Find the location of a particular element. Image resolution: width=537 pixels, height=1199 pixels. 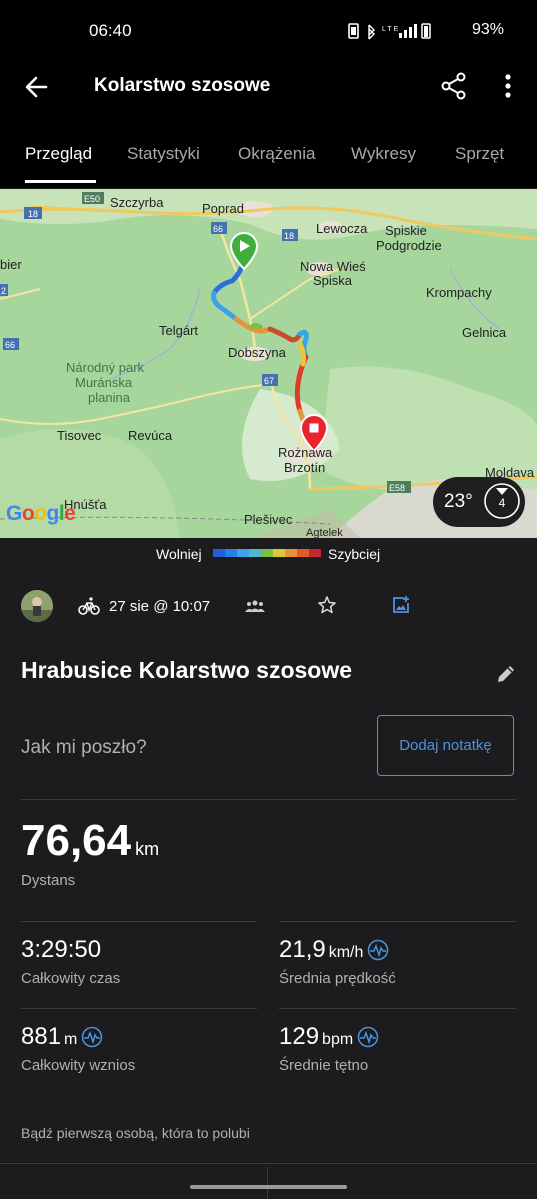

avg-hr-unit: bpm is located at coordinates (338, 1039).